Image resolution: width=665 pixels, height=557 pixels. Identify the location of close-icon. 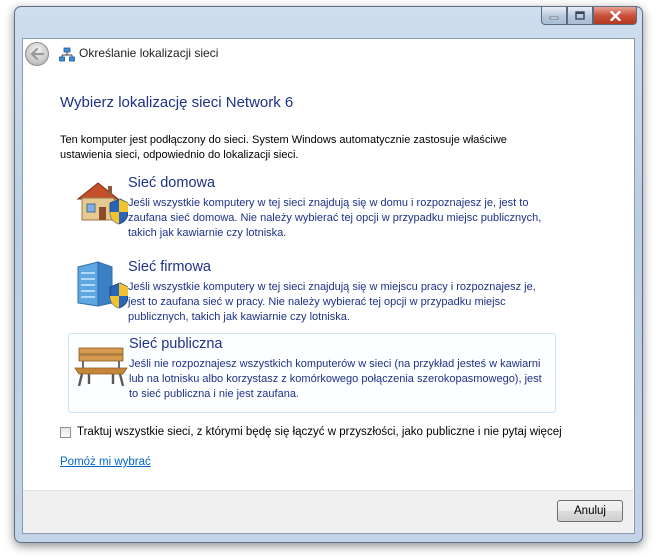
(615, 15).